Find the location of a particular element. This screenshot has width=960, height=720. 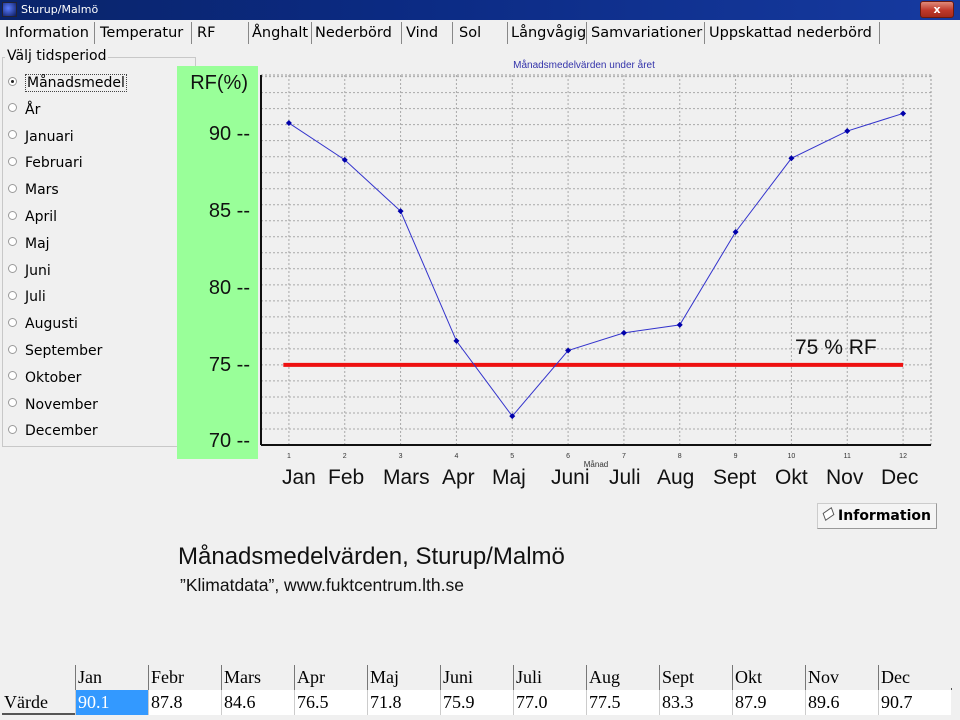

table-column-header: Aug is located at coordinates (622, 677).